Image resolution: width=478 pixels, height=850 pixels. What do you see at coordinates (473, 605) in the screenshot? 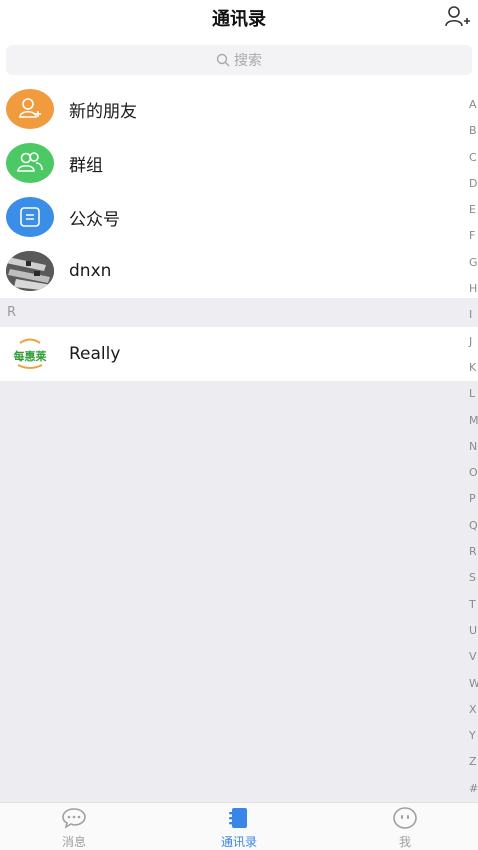
I see `index-letter: T` at bounding box center [473, 605].